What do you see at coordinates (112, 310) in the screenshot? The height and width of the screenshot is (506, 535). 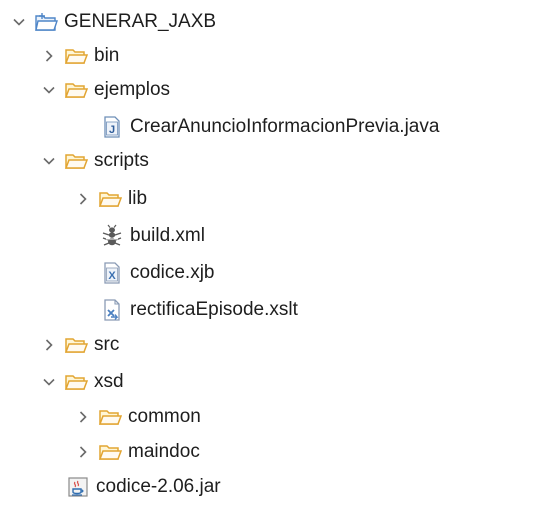 I see `xslt-file-icon` at bounding box center [112, 310].